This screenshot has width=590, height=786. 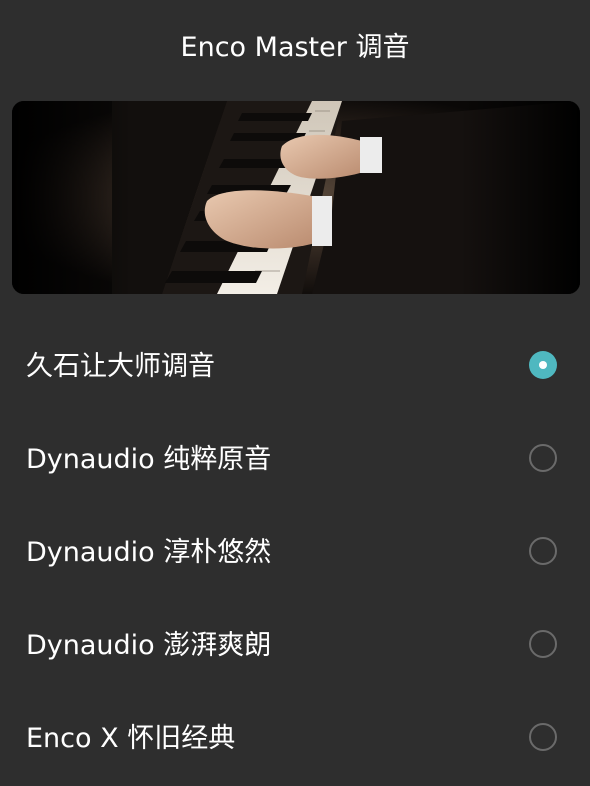 I want to click on option-label: Dynaudio 澎湃爽朗, so click(x=149, y=645).